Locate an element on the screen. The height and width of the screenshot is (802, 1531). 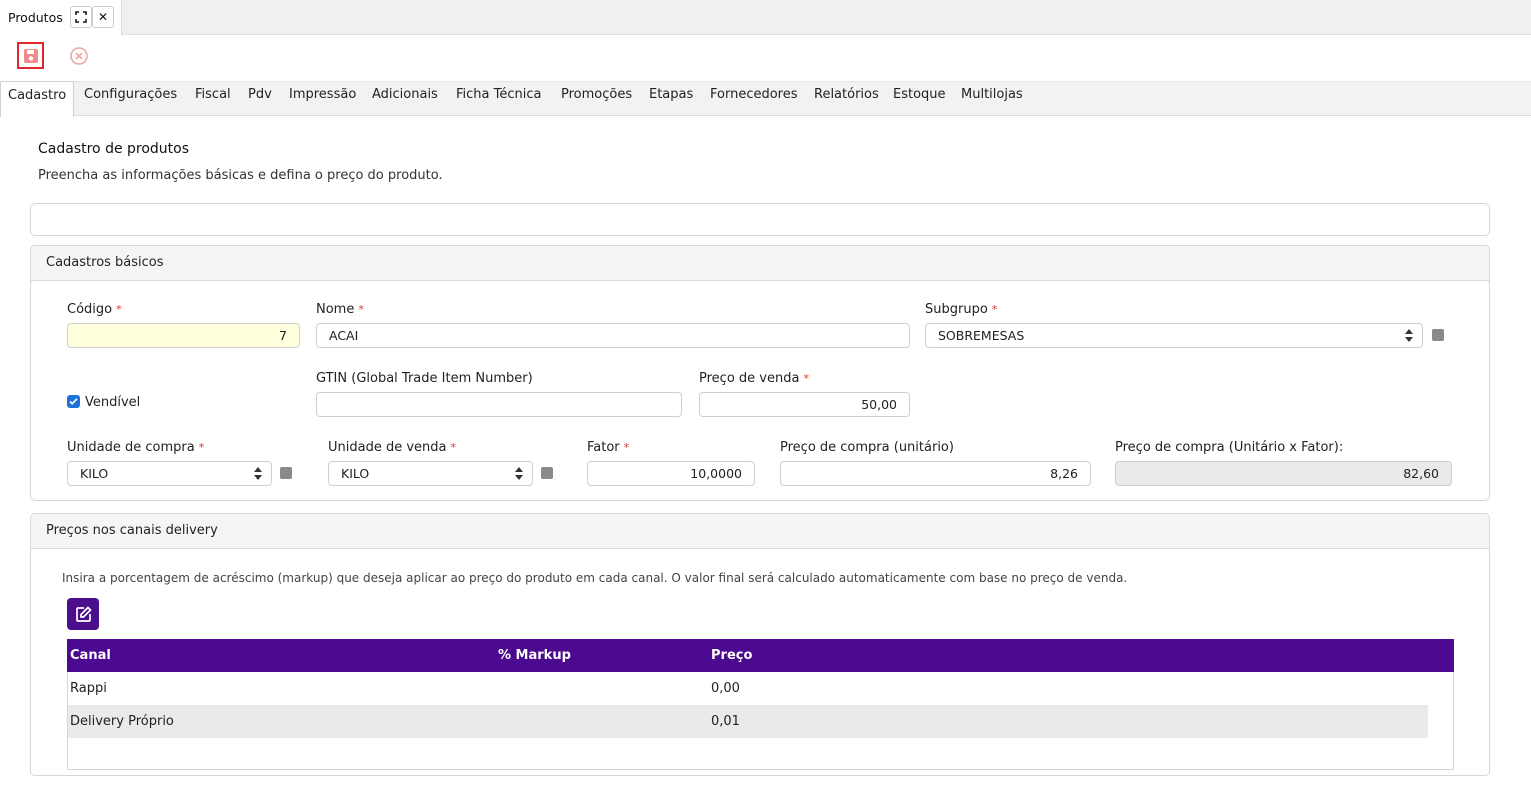
preco-compra-total-field: 82,60 is located at coordinates (1283, 473).